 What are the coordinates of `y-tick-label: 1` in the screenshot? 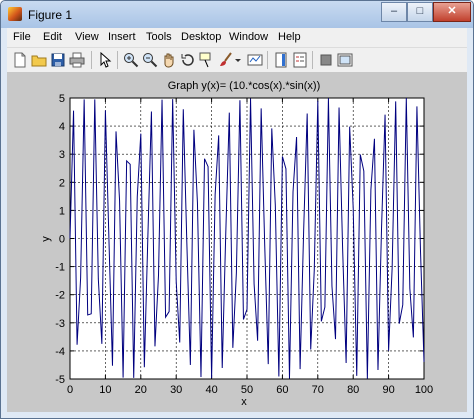 It's located at (62, 211).